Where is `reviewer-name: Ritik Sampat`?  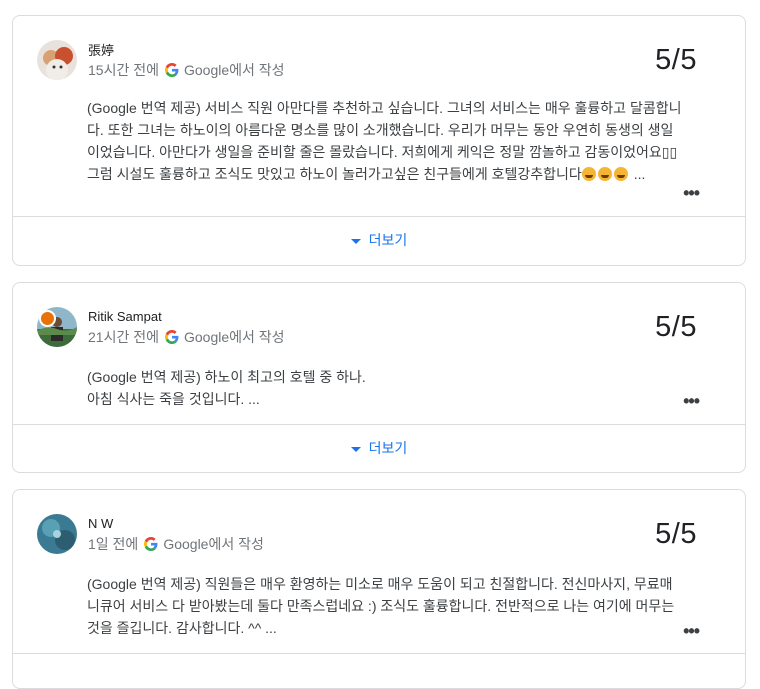 reviewer-name: Ritik Sampat is located at coordinates (125, 316).